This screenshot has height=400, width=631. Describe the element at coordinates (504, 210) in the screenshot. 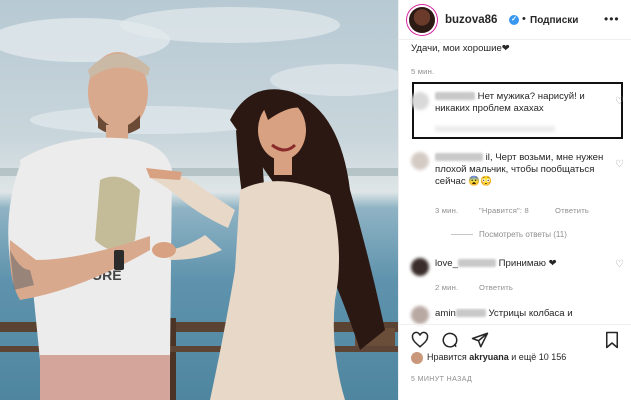

I see `comment-2-likes: "Нравится": 8` at that location.